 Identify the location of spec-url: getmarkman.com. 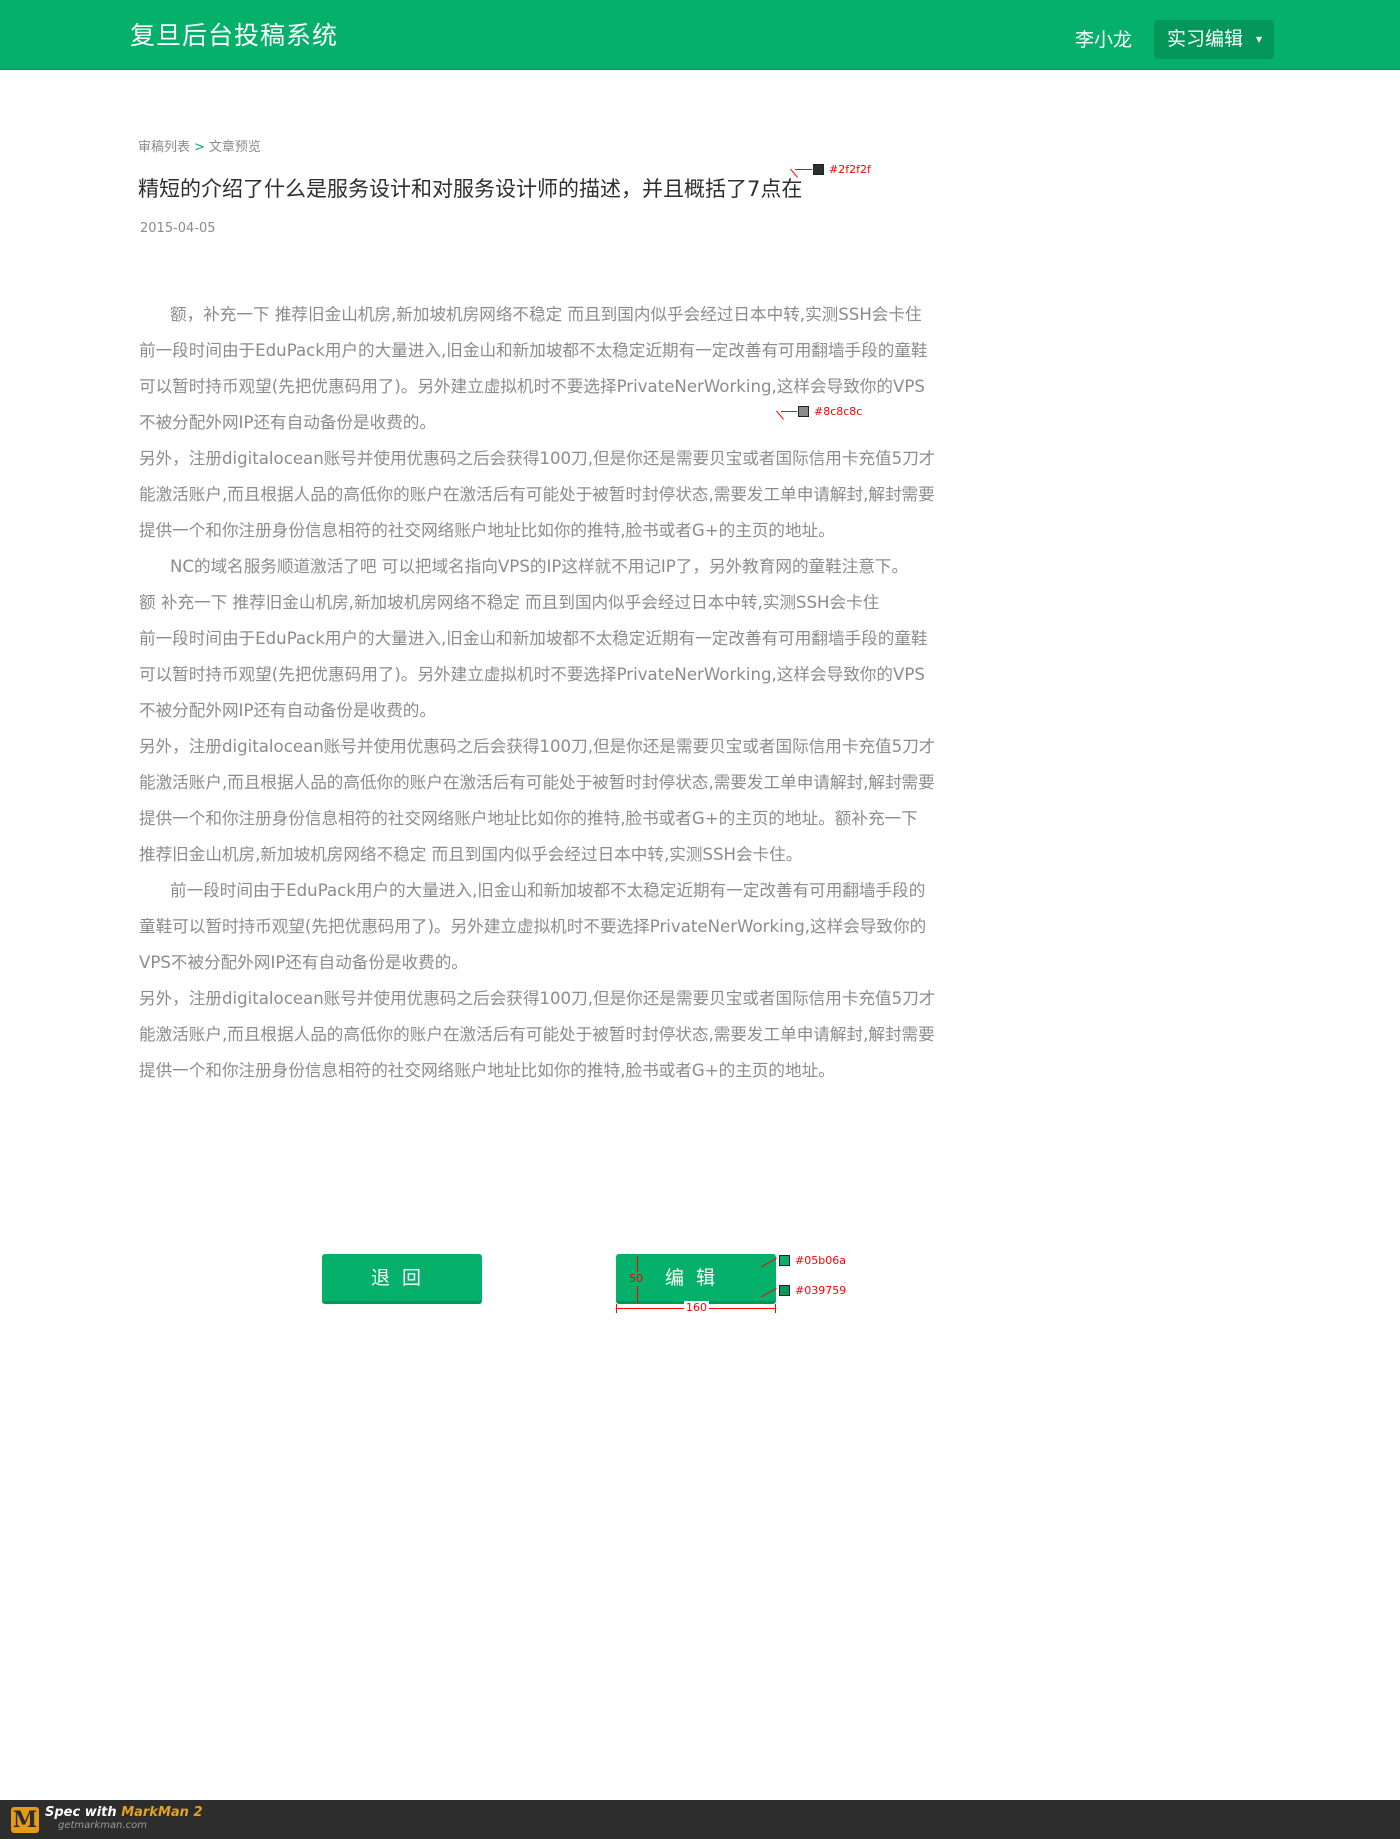
(102, 1826).